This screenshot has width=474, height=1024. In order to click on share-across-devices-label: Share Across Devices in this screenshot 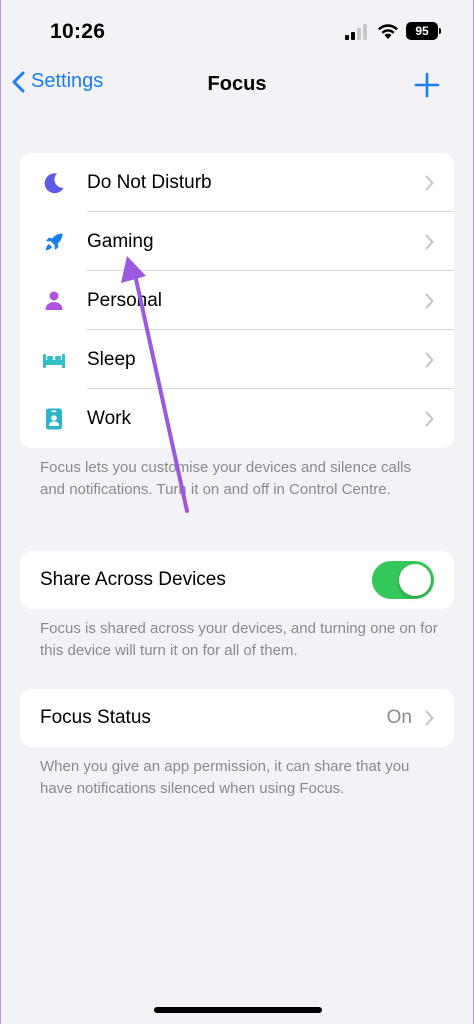, I will do `click(133, 579)`.